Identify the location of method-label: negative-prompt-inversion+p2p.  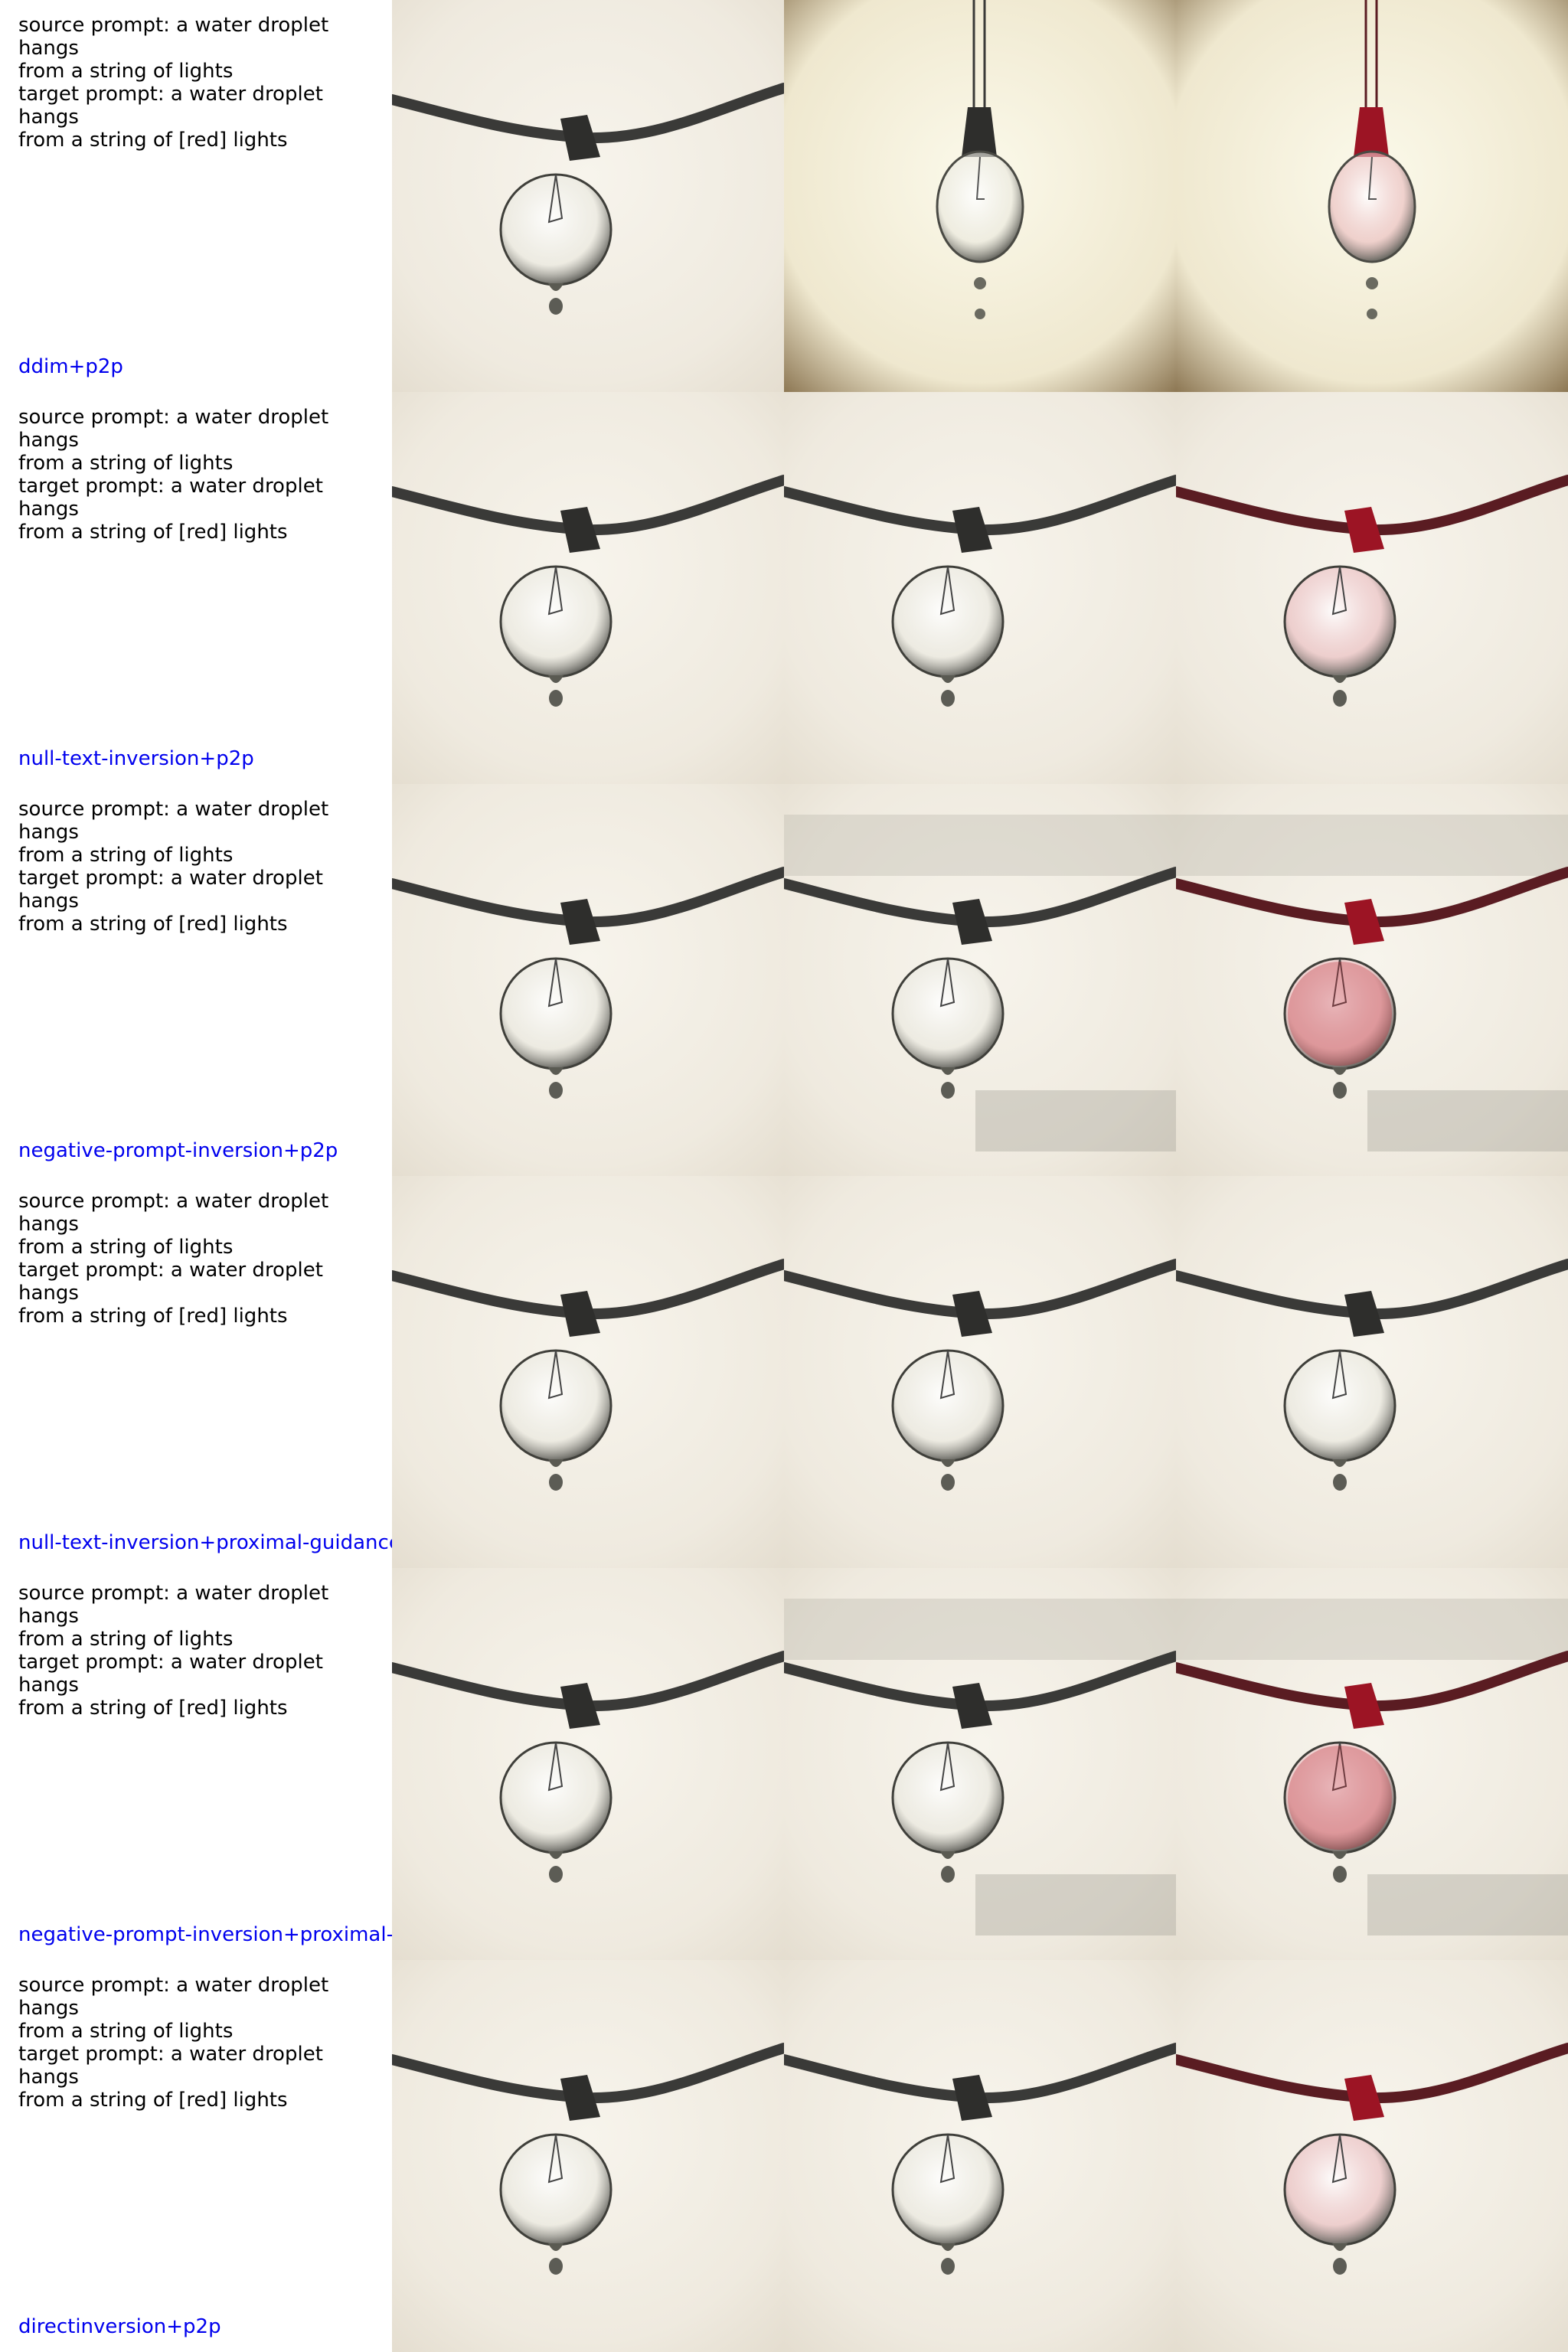
(178, 1150).